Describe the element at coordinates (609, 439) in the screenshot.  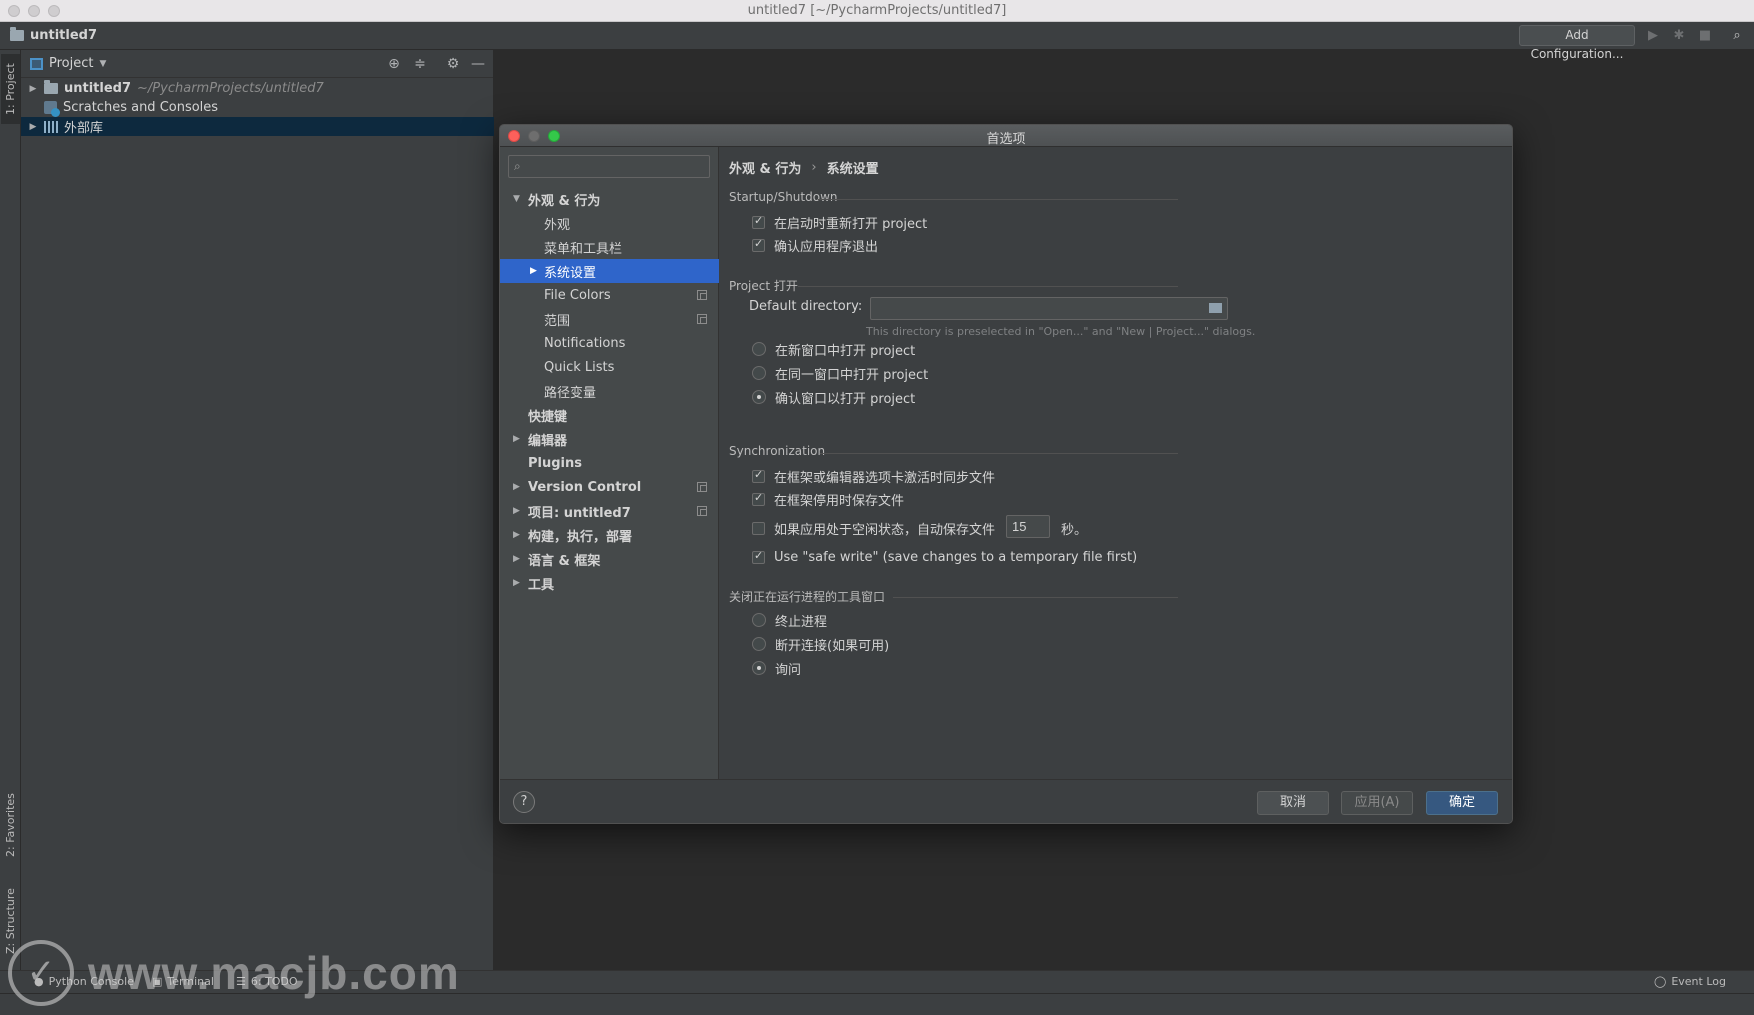
I see `nav-editor: ▶ 编辑器` at that location.